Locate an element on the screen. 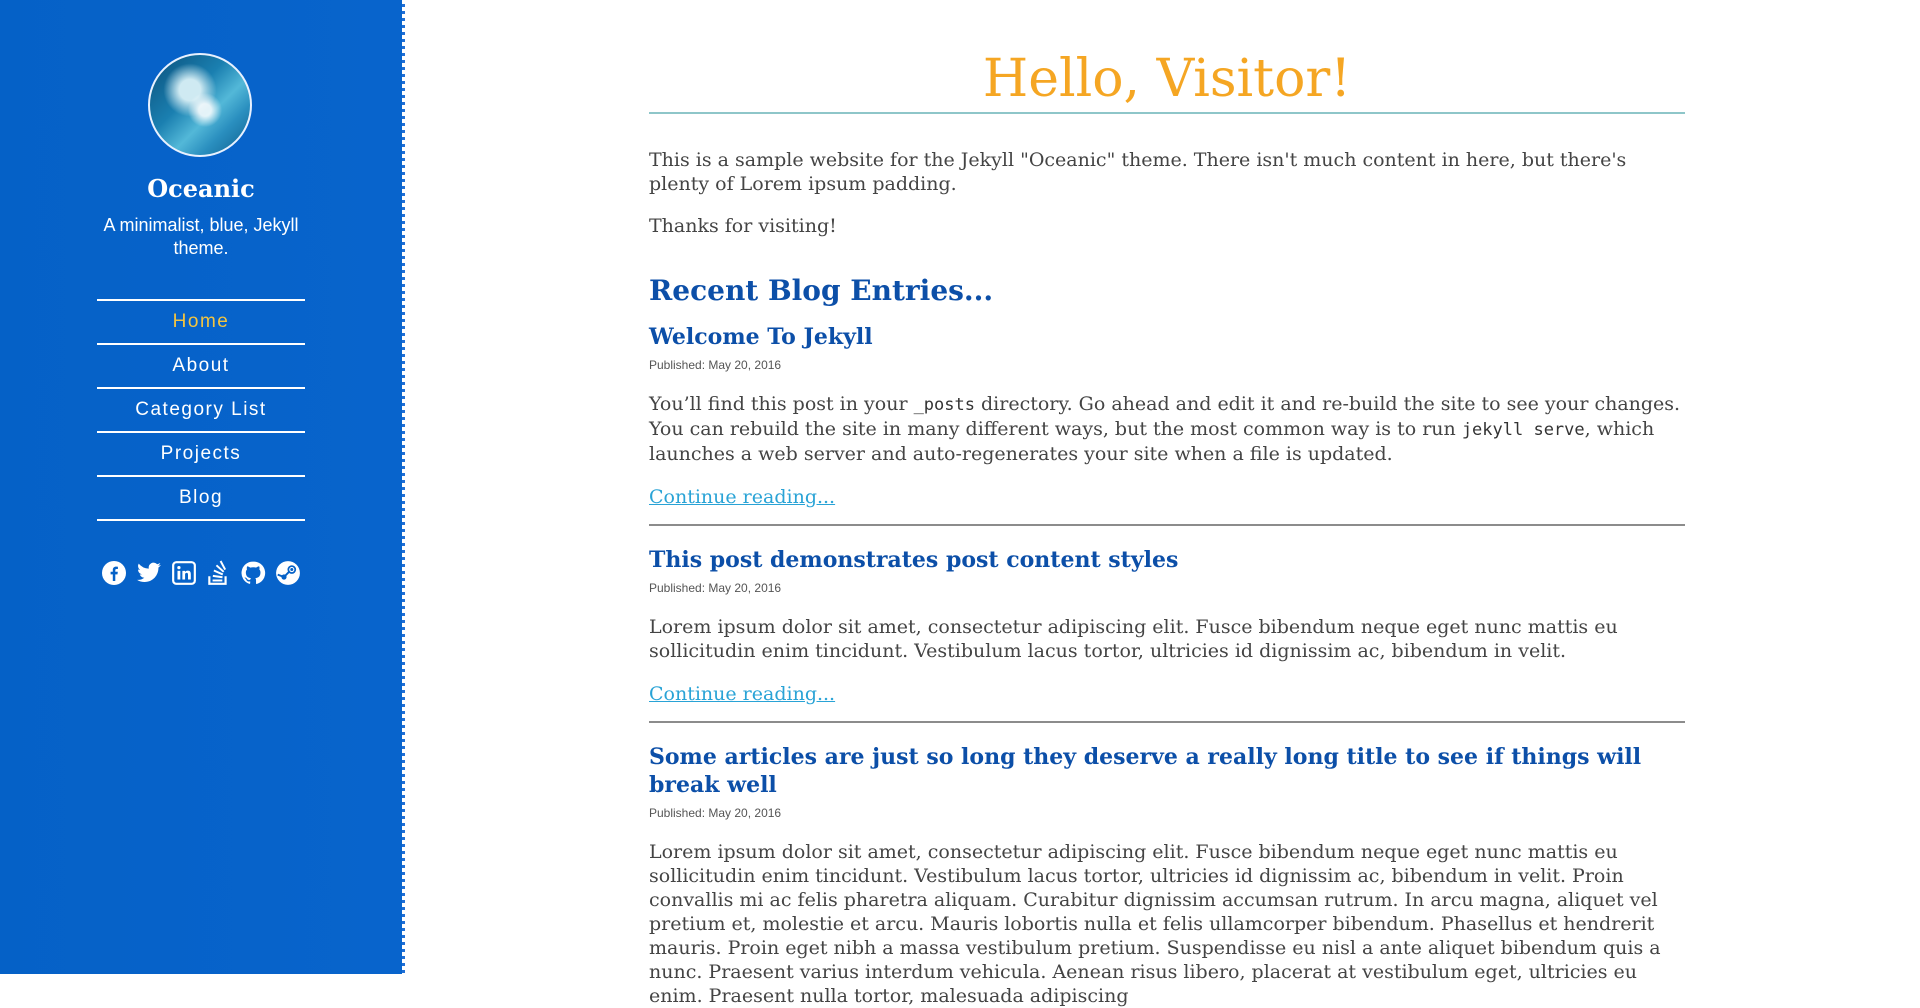  inline-code: _posts is located at coordinates (944, 405).